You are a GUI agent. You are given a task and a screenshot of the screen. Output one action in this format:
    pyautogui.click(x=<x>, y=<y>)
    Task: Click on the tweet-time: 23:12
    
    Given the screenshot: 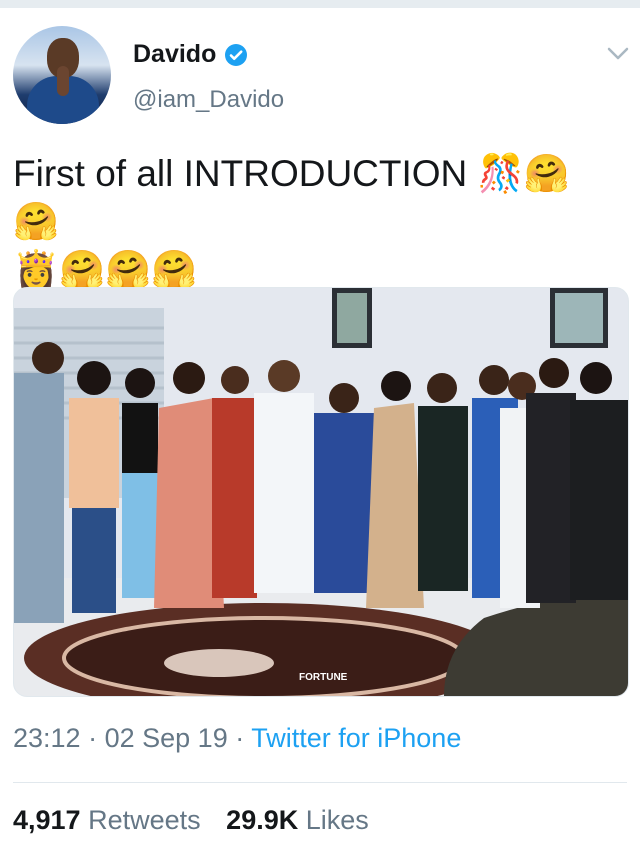 What is the action you would take?
    pyautogui.click(x=47, y=738)
    